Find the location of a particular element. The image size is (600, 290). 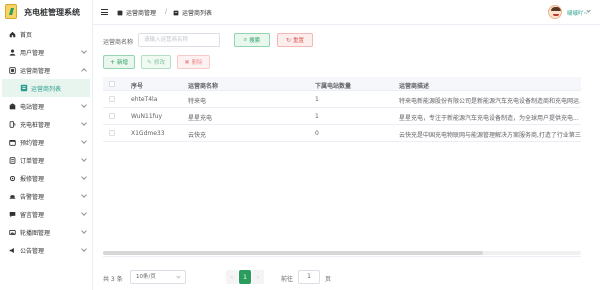

scrollbar-thumb is located at coordinates (293, 253).